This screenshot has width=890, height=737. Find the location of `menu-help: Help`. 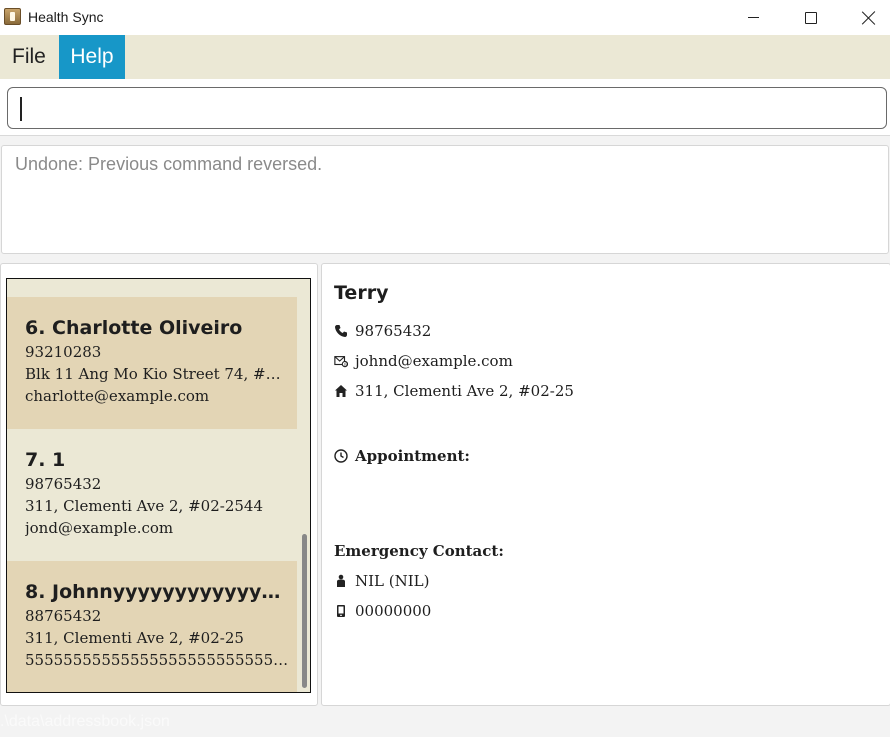

menu-help: Help is located at coordinates (92, 57).